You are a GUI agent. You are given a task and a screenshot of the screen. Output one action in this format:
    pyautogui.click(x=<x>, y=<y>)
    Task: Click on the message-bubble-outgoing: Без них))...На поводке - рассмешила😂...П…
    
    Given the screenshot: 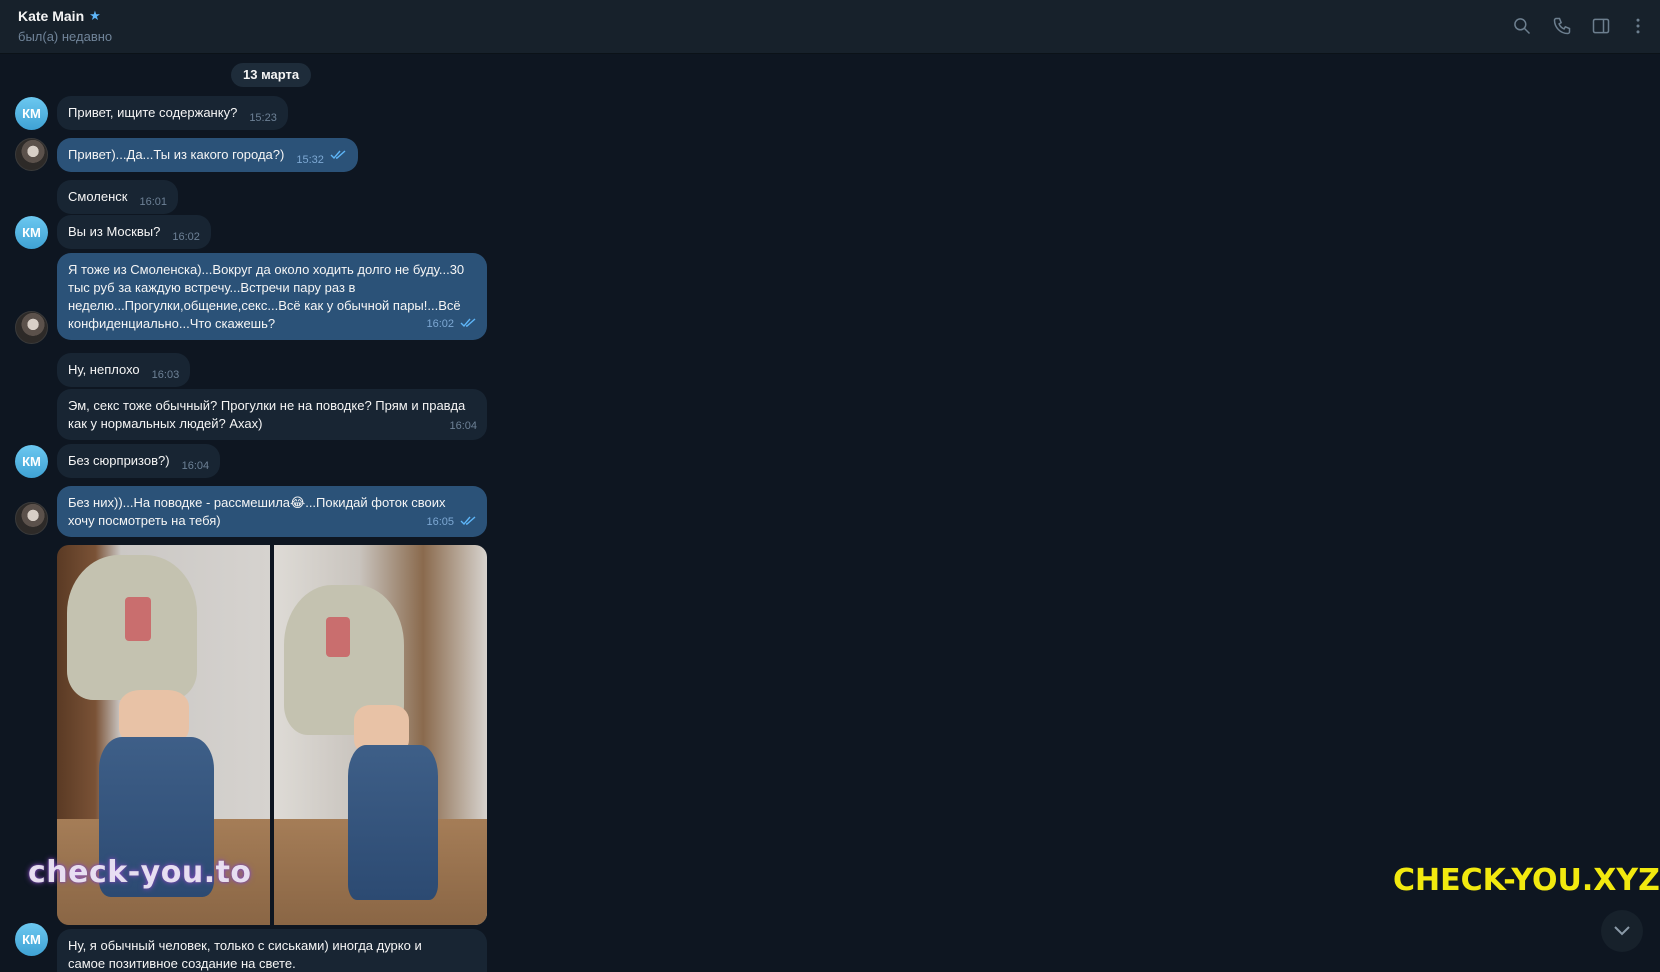 What is the action you would take?
    pyautogui.click(x=272, y=511)
    